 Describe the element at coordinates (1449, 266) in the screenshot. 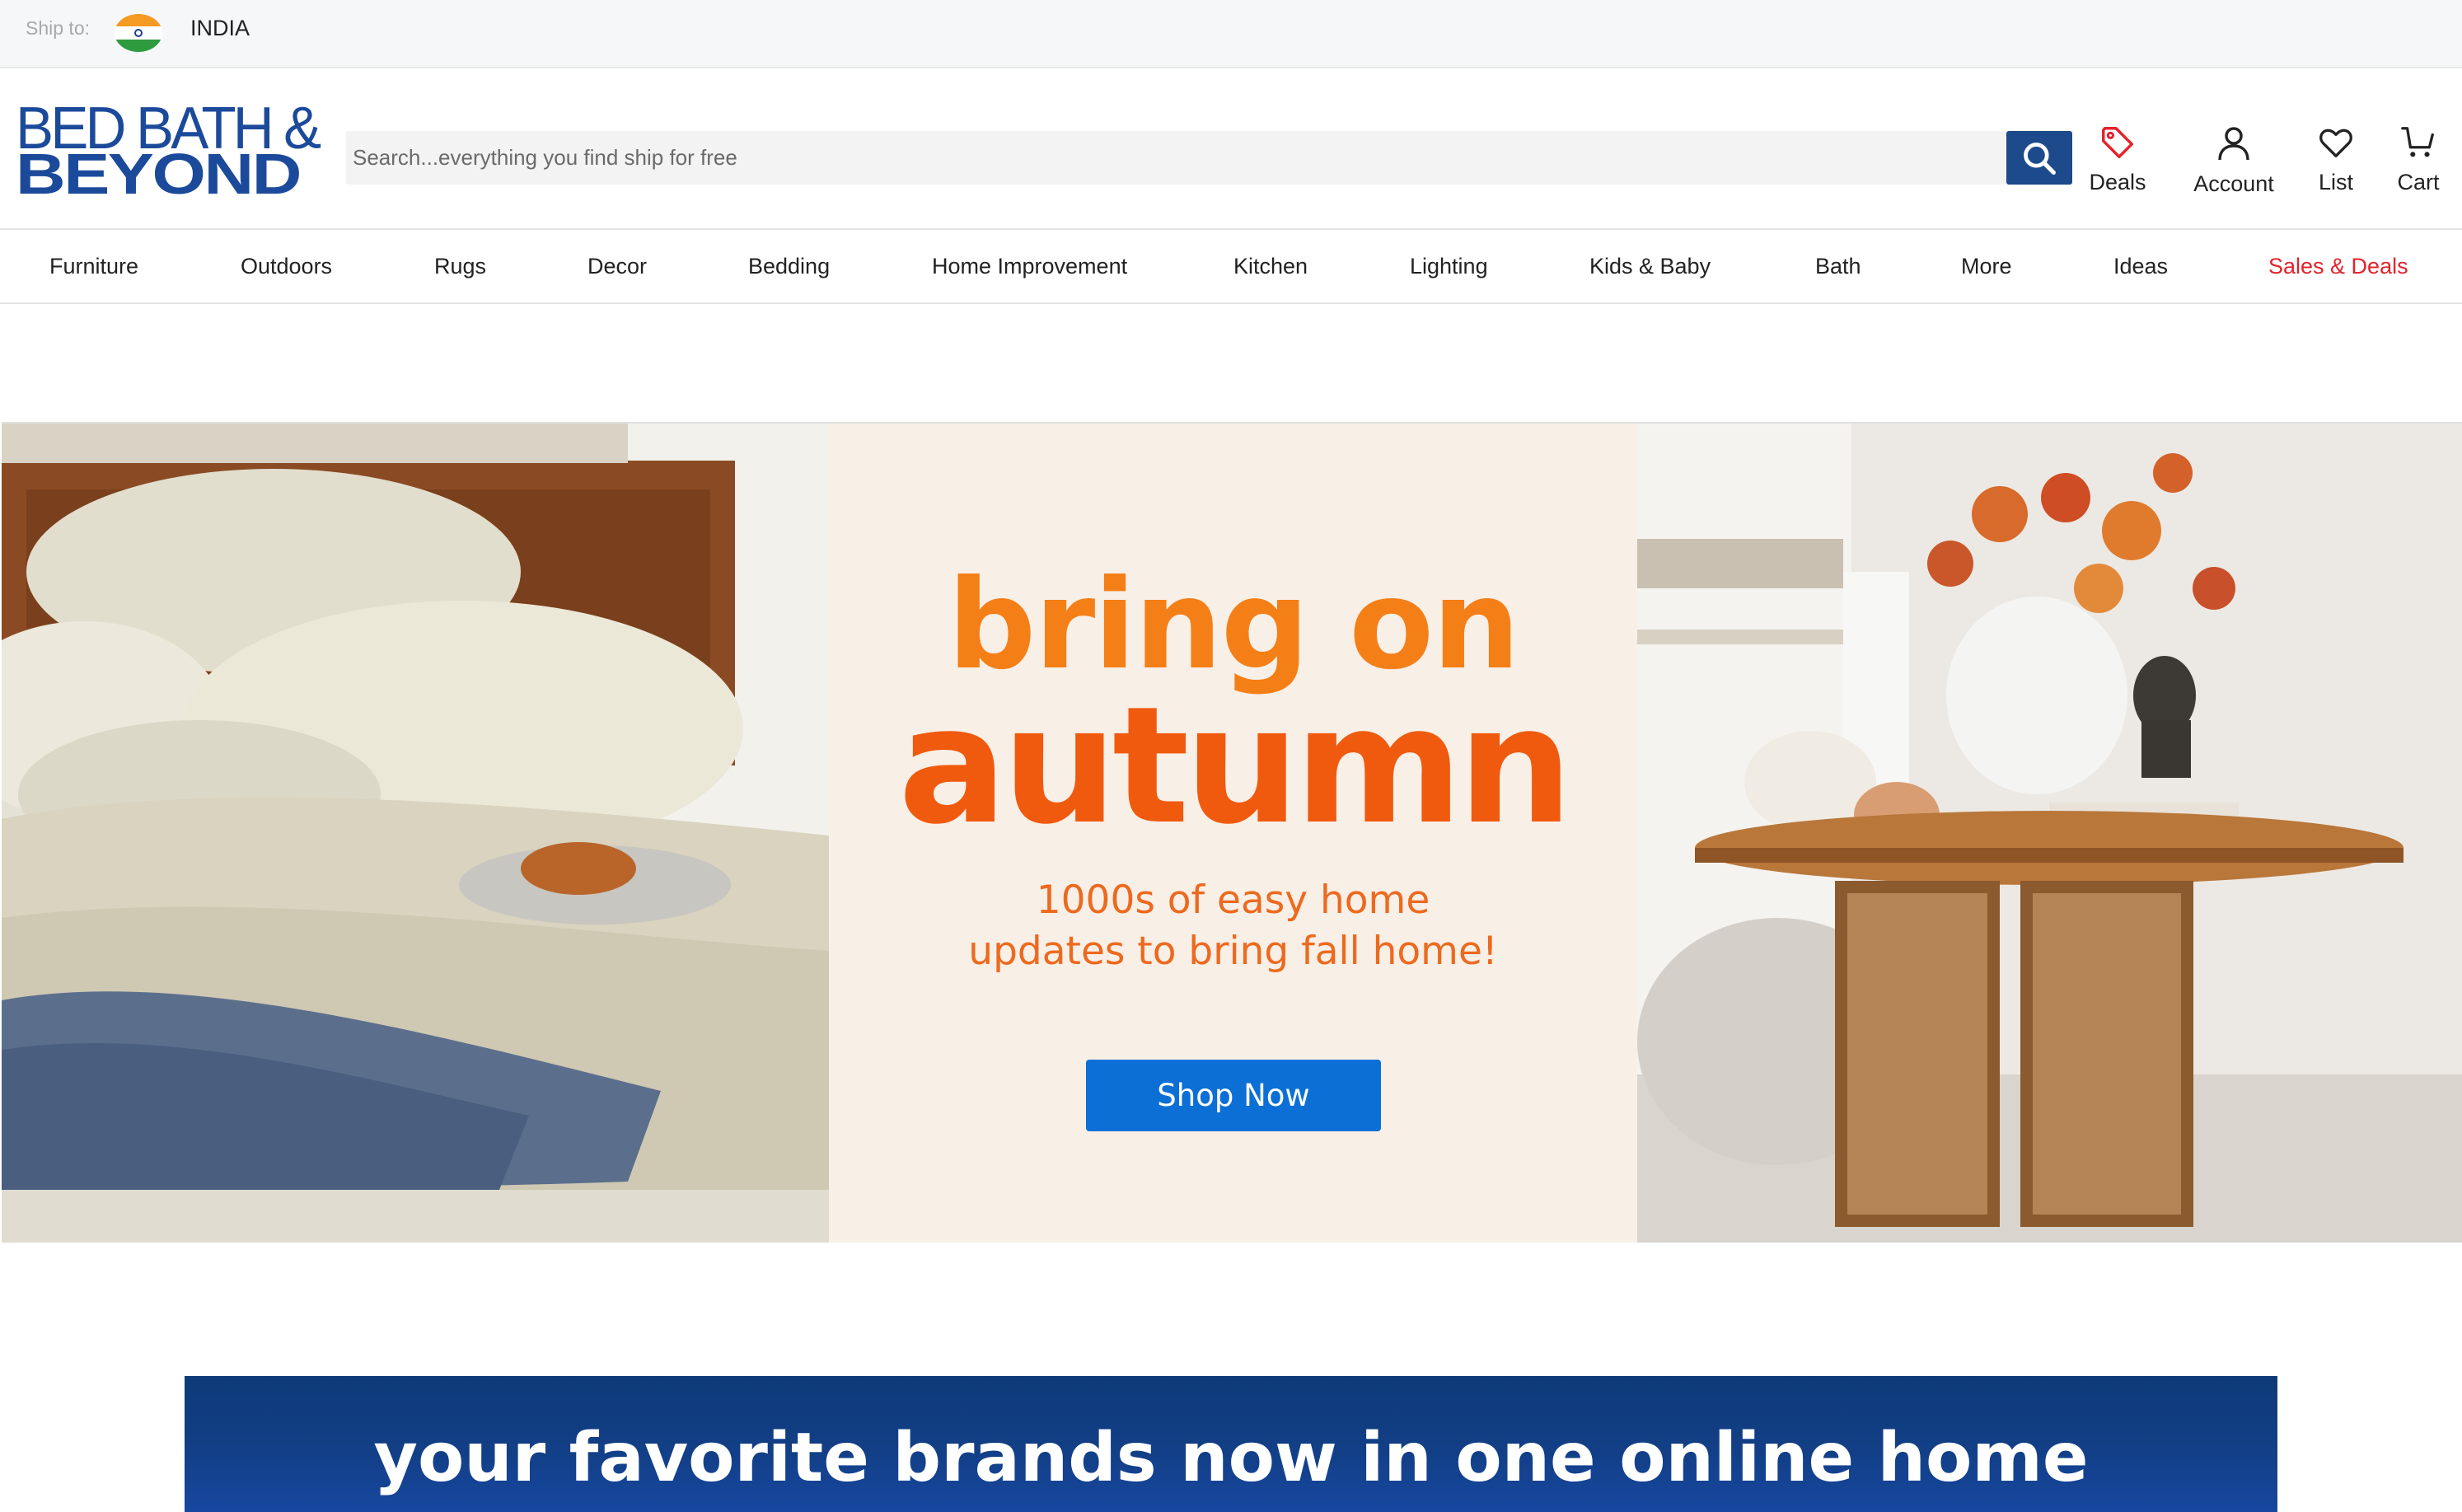

I see `nav-item-lighting: Lighting` at that location.